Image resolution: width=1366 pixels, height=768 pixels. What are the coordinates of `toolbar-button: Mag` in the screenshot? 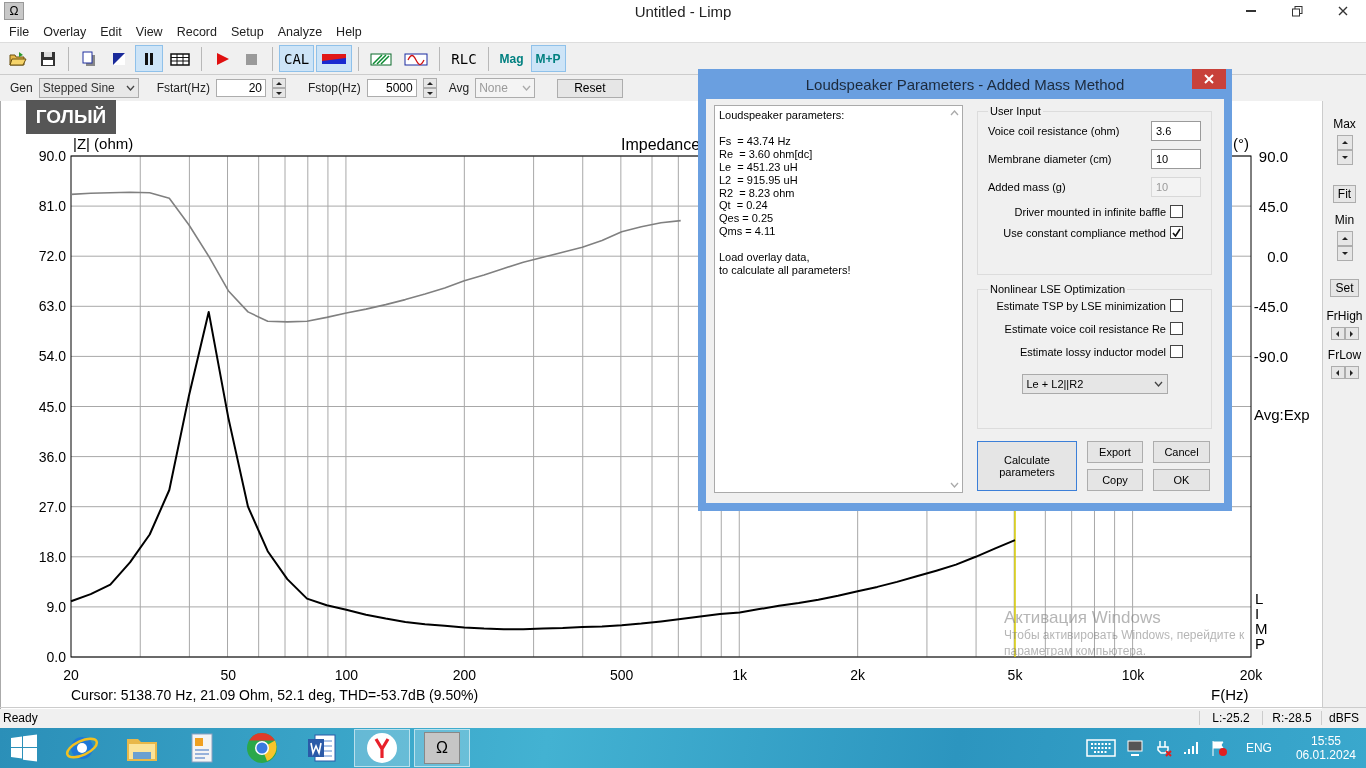 It's located at (511, 58).